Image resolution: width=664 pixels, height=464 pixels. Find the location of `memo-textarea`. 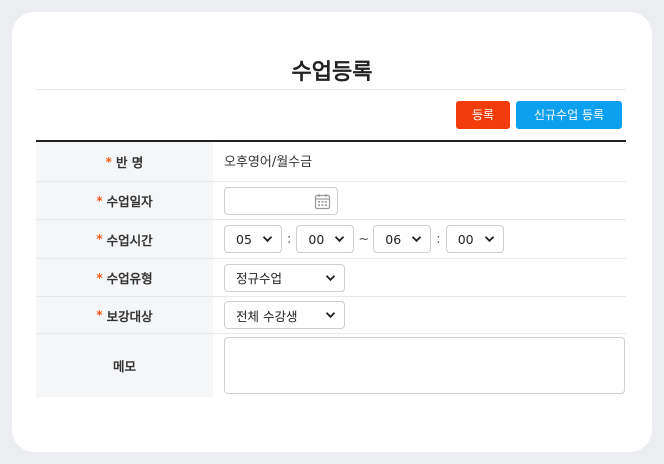

memo-textarea is located at coordinates (424, 365).